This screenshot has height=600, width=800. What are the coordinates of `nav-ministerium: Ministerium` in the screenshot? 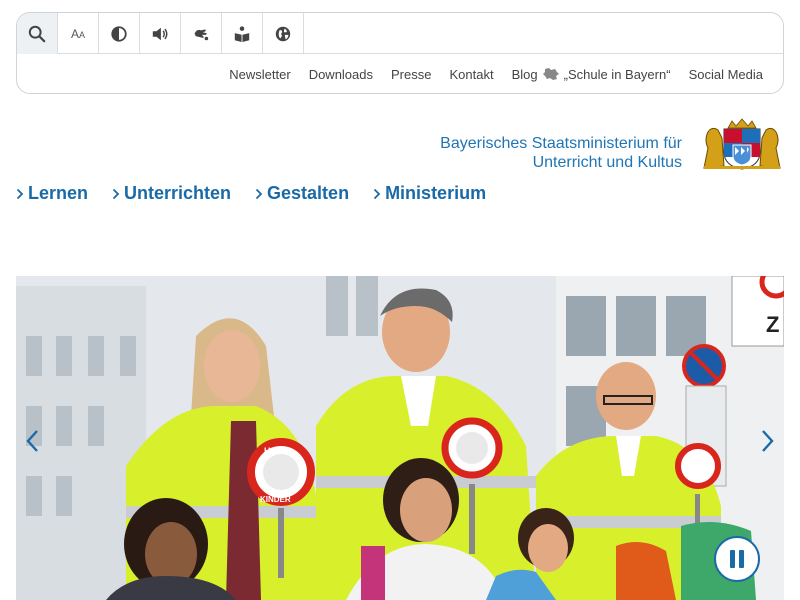 It's located at (429, 193).